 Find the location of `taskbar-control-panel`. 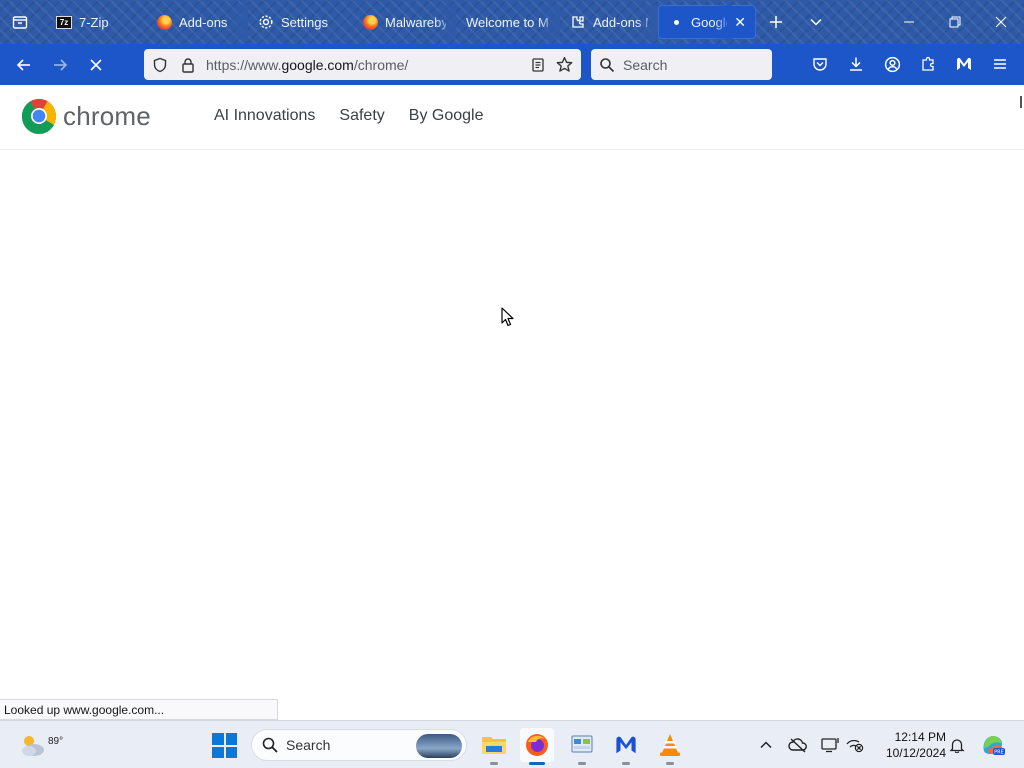

taskbar-control-panel is located at coordinates (582, 746).